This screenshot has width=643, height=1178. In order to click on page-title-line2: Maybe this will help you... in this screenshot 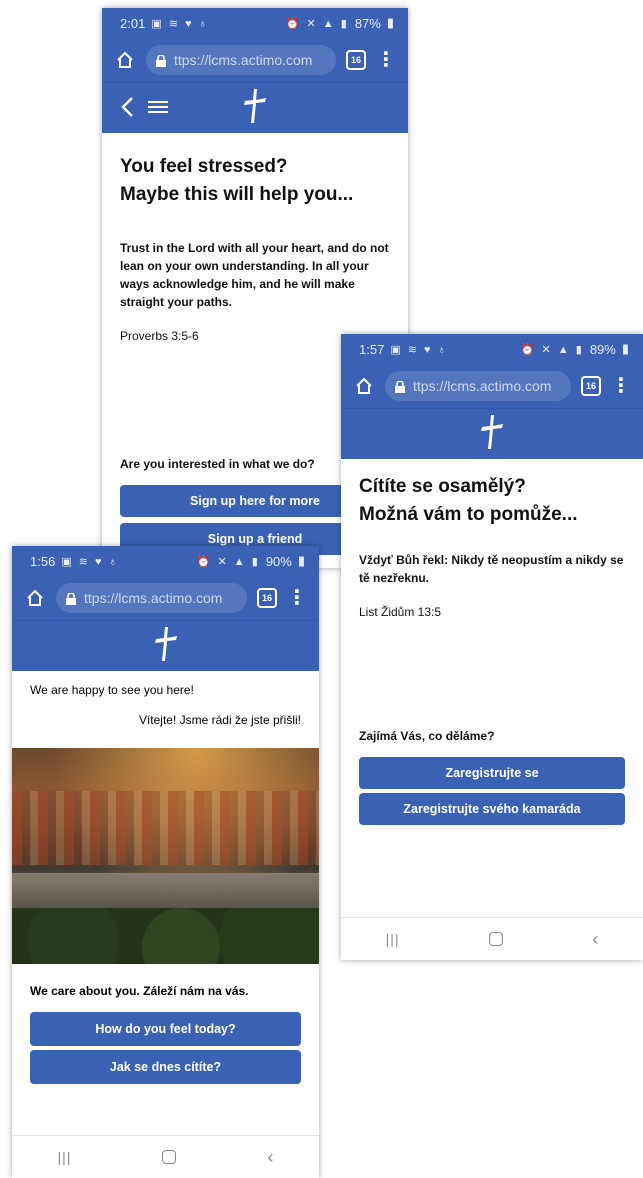, I will do `click(237, 194)`.